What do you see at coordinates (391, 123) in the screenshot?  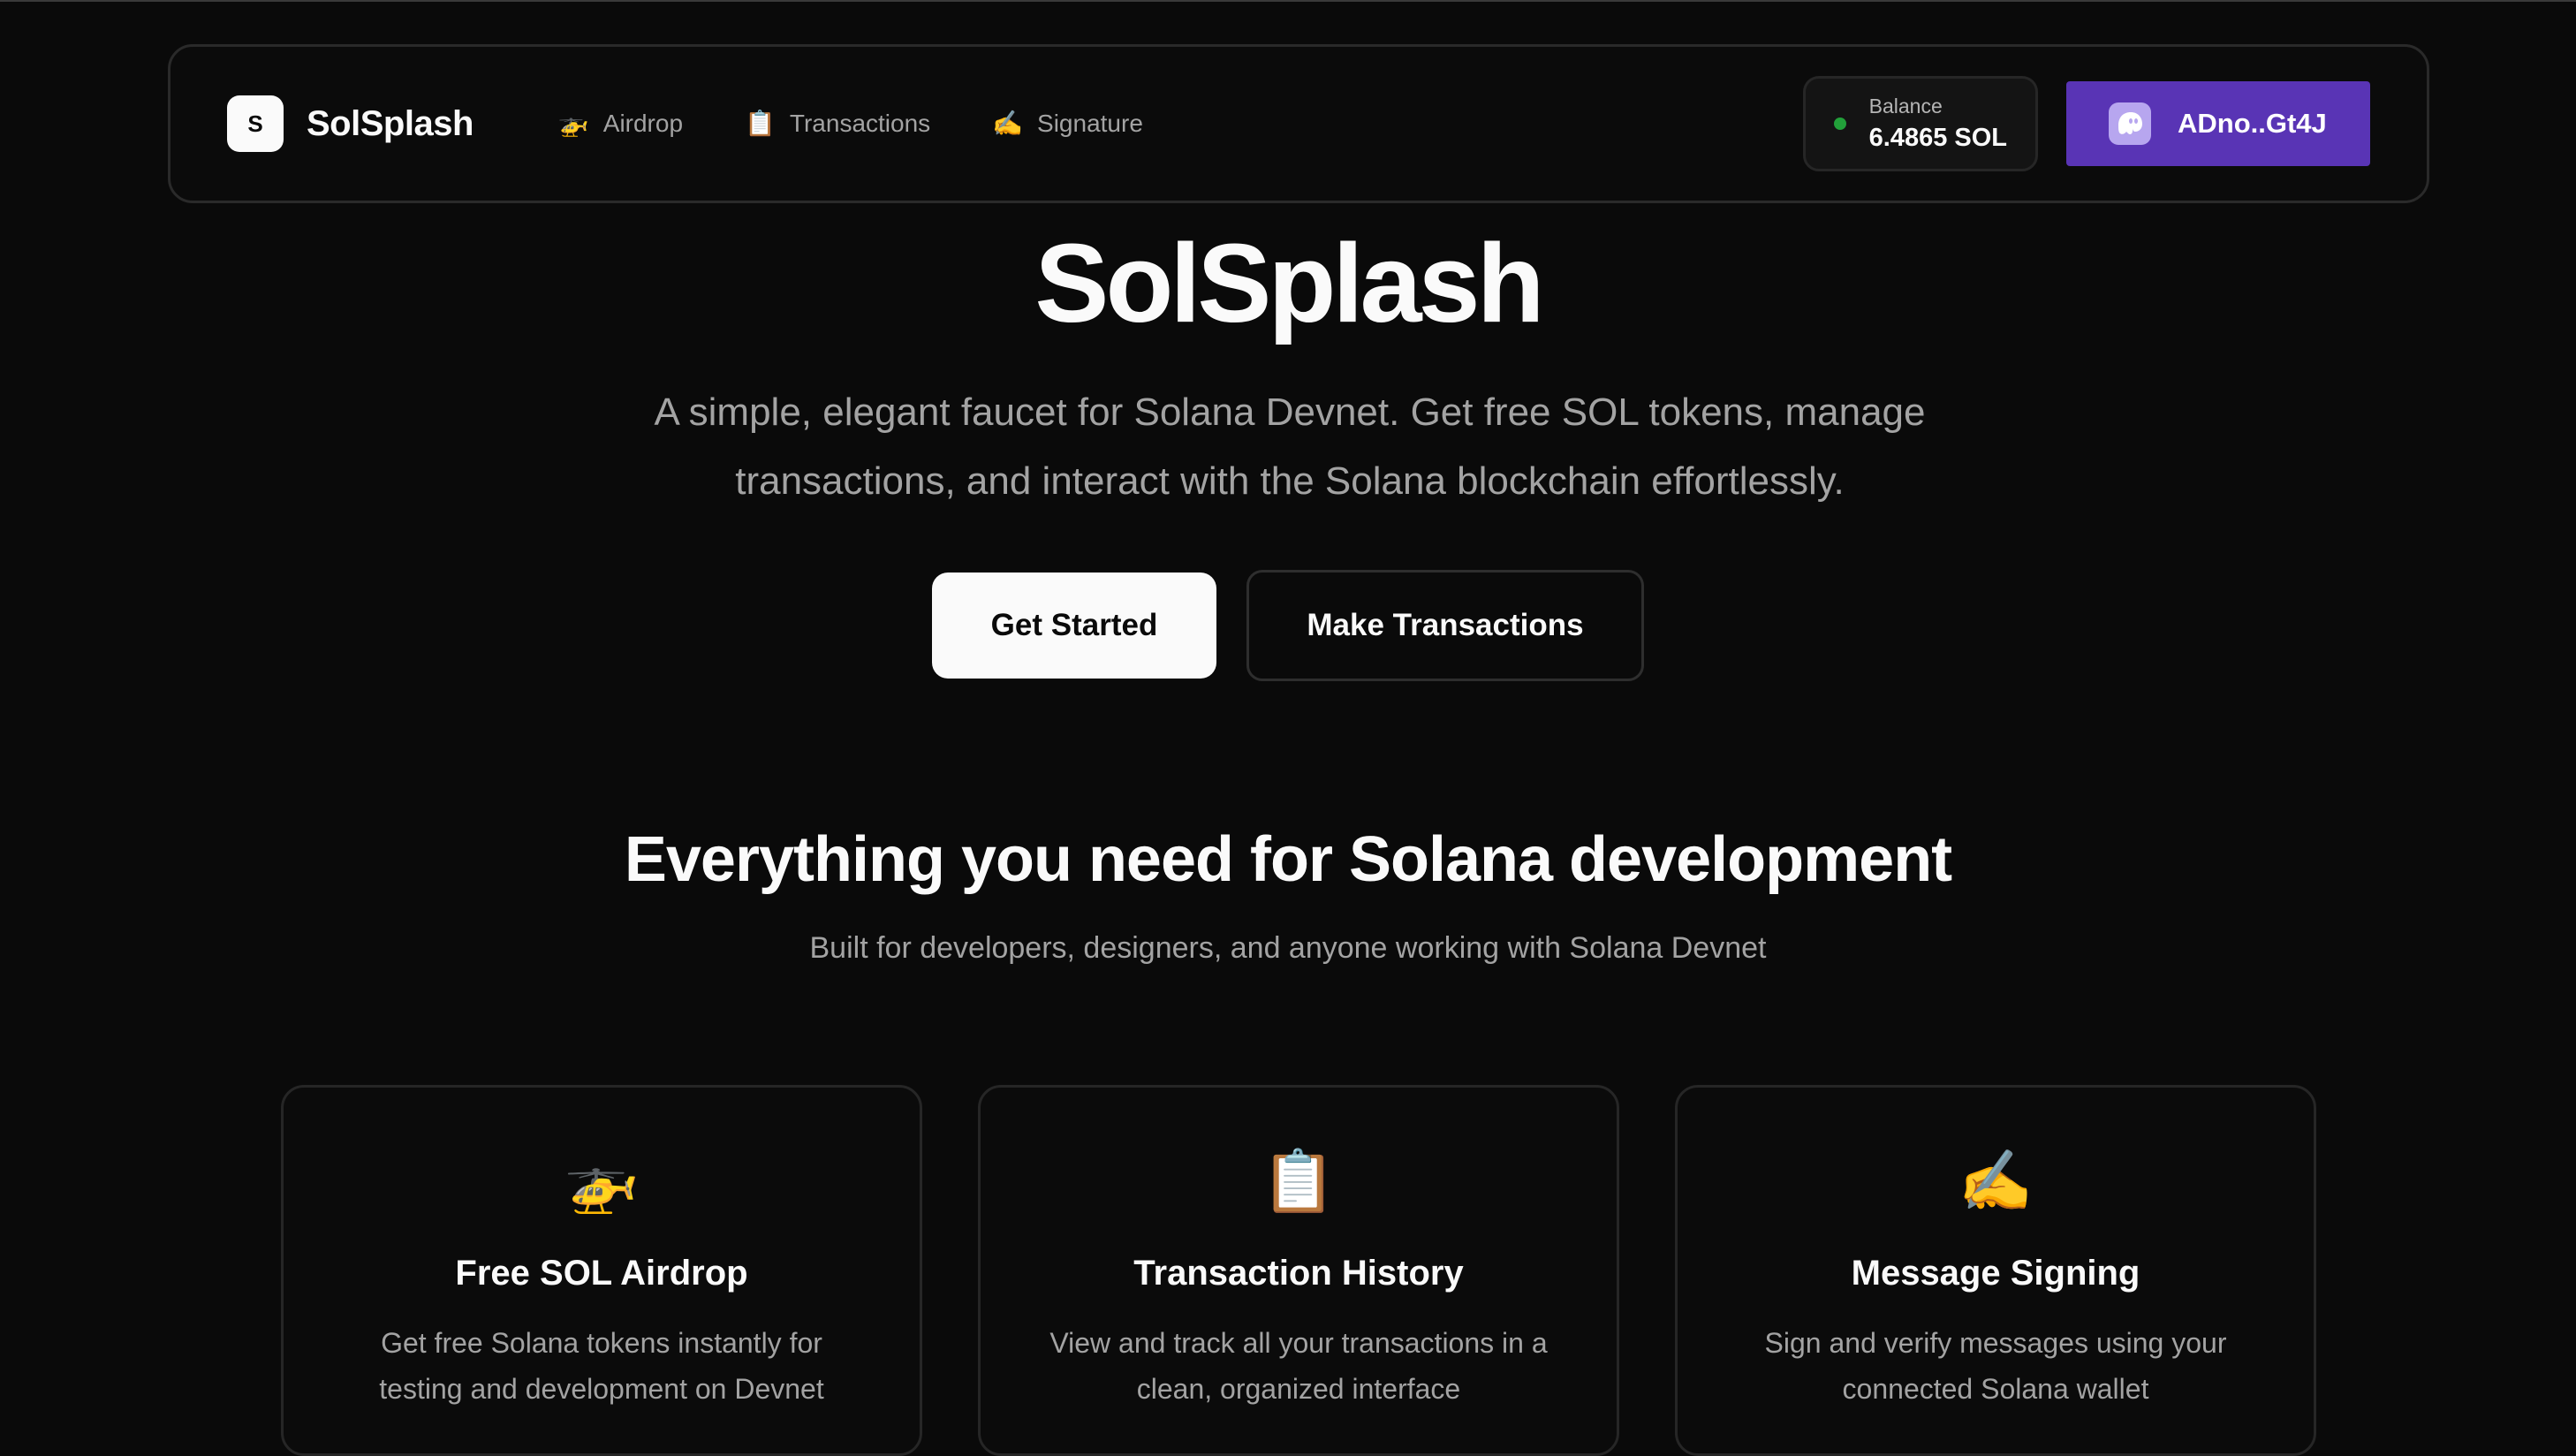 I see `brand-name: SolSplash` at bounding box center [391, 123].